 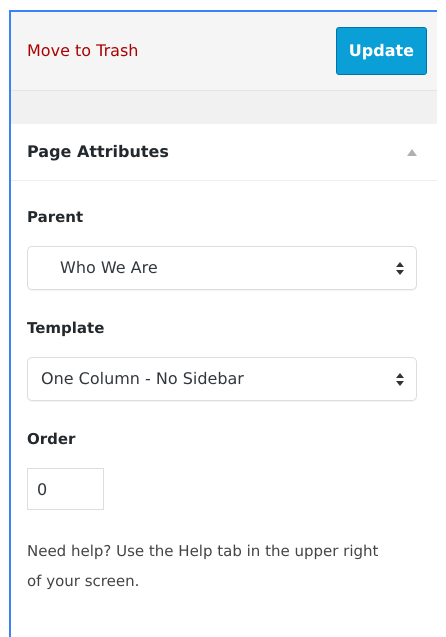 I want to click on dropdown: Who We Are, so click(x=222, y=268).